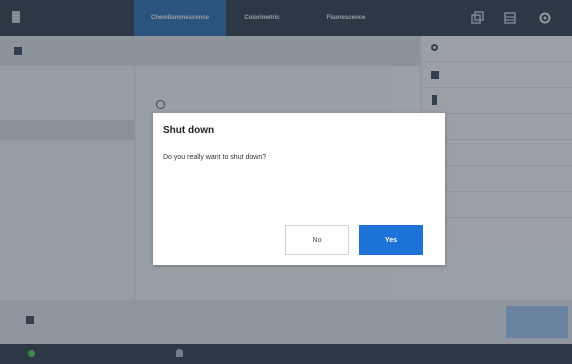  I want to click on dialog-message: Do you really want to shut down?, so click(215, 157).